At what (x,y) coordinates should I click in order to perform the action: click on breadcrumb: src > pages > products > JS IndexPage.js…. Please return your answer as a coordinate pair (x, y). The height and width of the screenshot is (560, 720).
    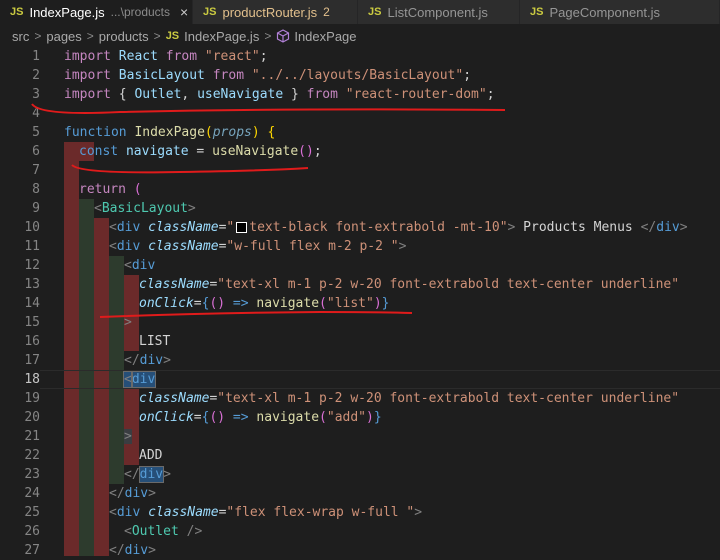
    Looking at the image, I should click on (360, 36).